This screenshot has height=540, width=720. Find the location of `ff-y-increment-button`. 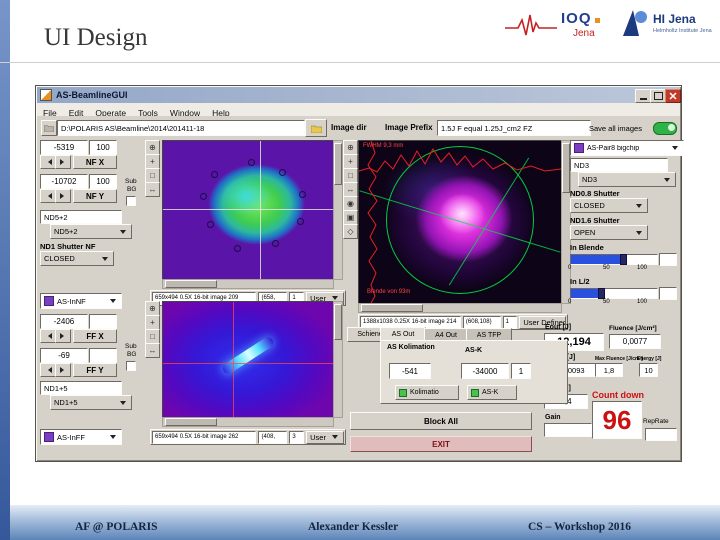

ff-y-increment-button is located at coordinates (63, 370).